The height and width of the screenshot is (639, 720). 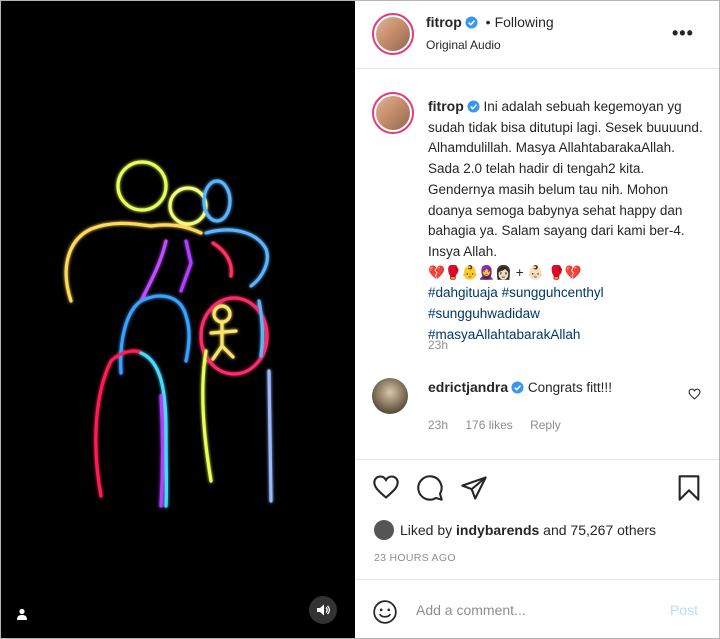 I want to click on hashtag-line: #dahgituaja #sungguhcenthyl, so click(x=567, y=293).